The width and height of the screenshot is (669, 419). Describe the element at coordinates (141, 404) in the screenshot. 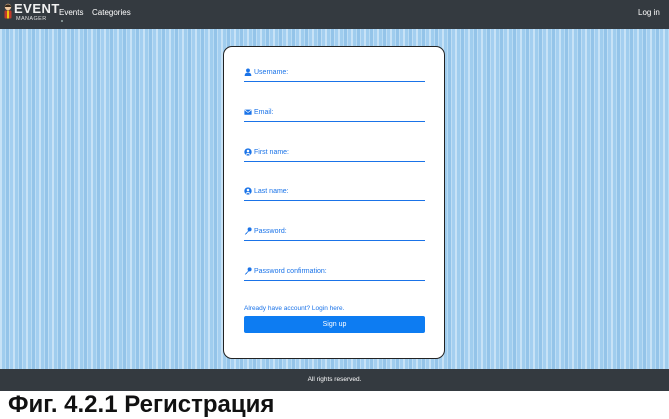

I see `figure-caption: Фиг. 4.2.1 Регистрация` at that location.